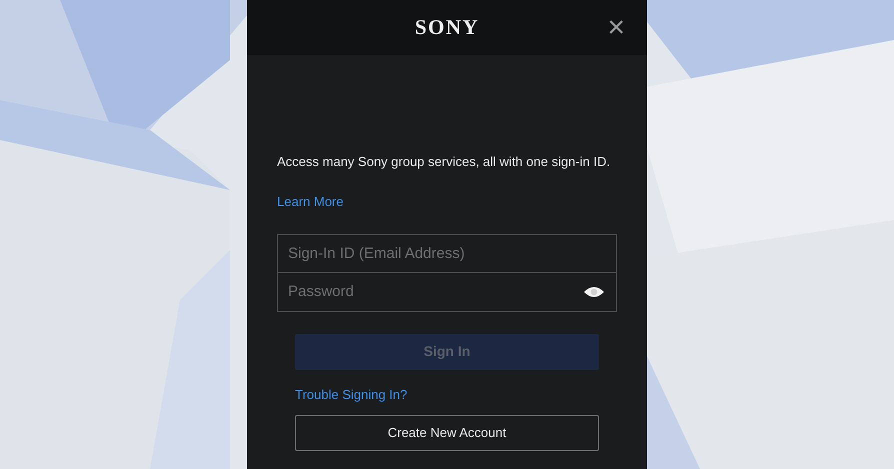  I want to click on intro-text: Access many Sony group services, all with one sign-in ID., so click(444, 162).